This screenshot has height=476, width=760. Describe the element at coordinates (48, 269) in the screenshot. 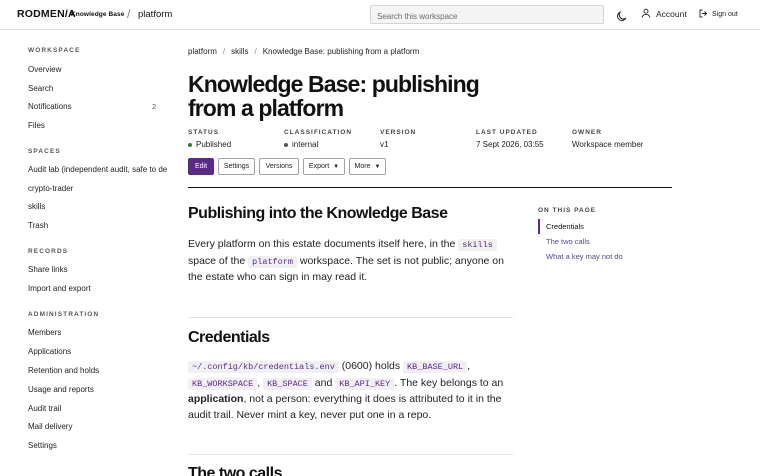

I see `sidebar-item-share-links: Share links` at that location.